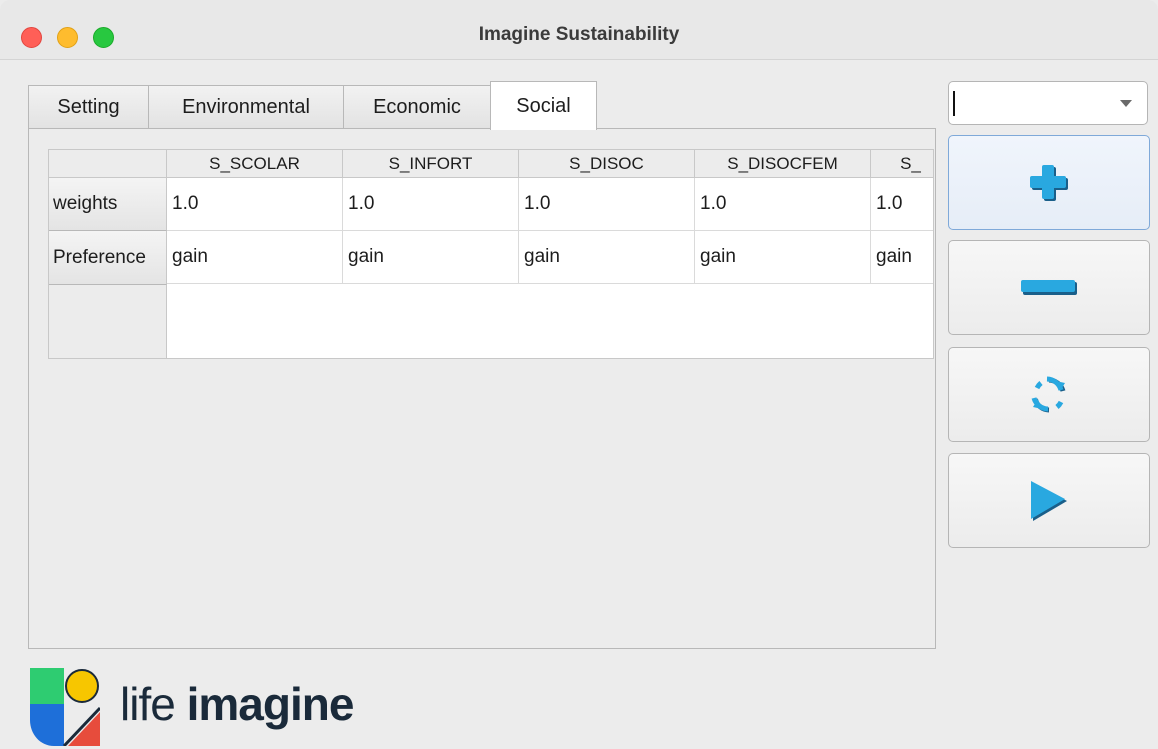 The image size is (1158, 749). I want to click on column-header: S_SCOLAR, so click(255, 164).